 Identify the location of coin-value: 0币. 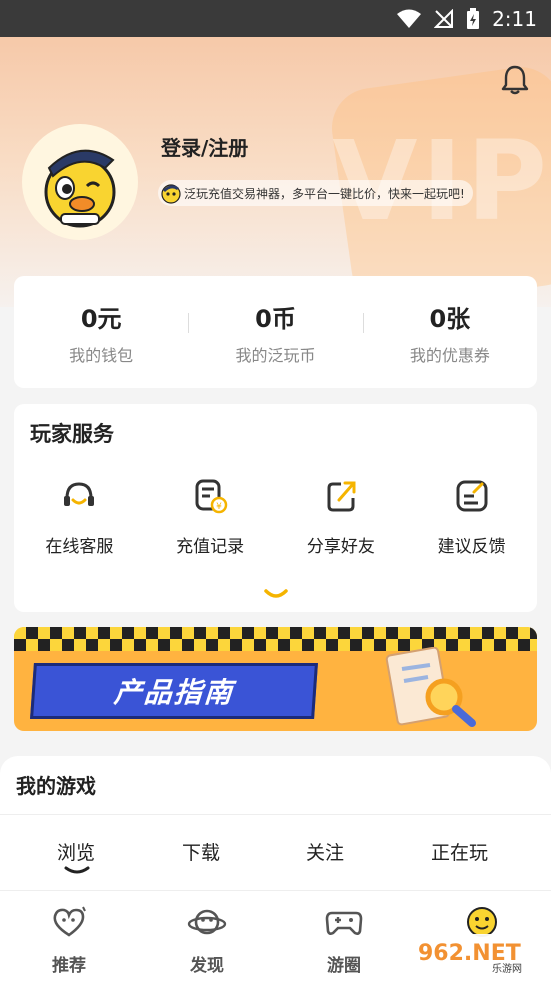
(275, 318).